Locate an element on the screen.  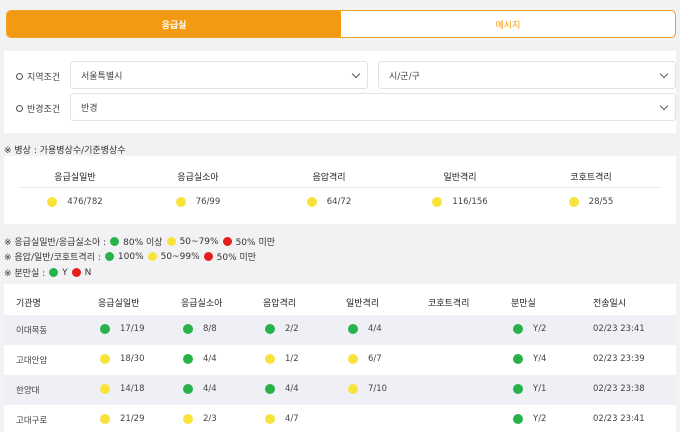
district-select-value: 시/군/구 is located at coordinates (404, 76).